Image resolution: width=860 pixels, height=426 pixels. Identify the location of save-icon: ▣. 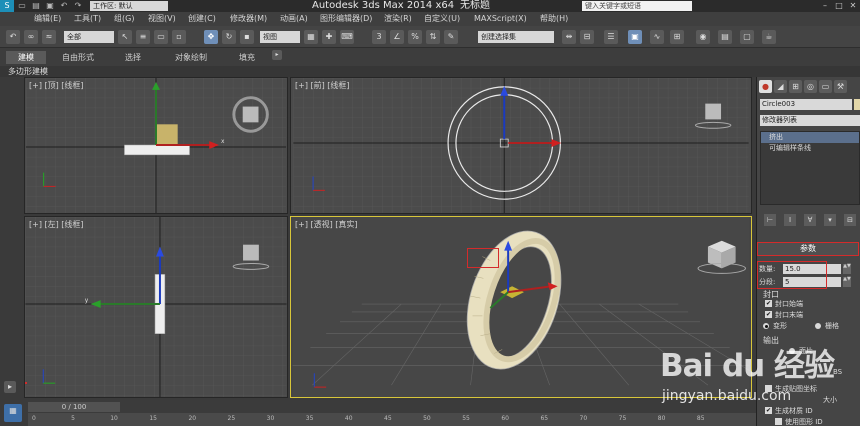
(50, 6).